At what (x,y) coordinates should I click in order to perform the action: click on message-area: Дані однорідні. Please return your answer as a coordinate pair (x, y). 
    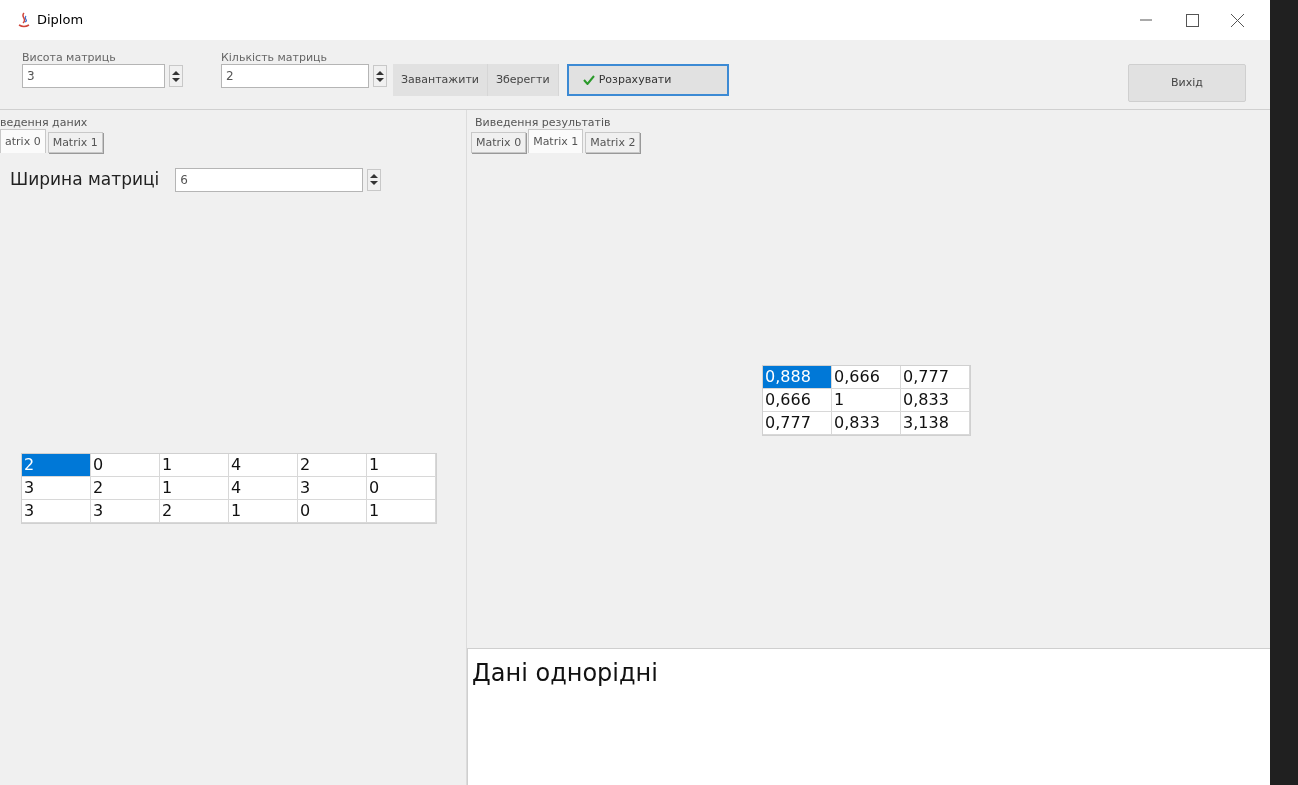
    Looking at the image, I should click on (868, 716).